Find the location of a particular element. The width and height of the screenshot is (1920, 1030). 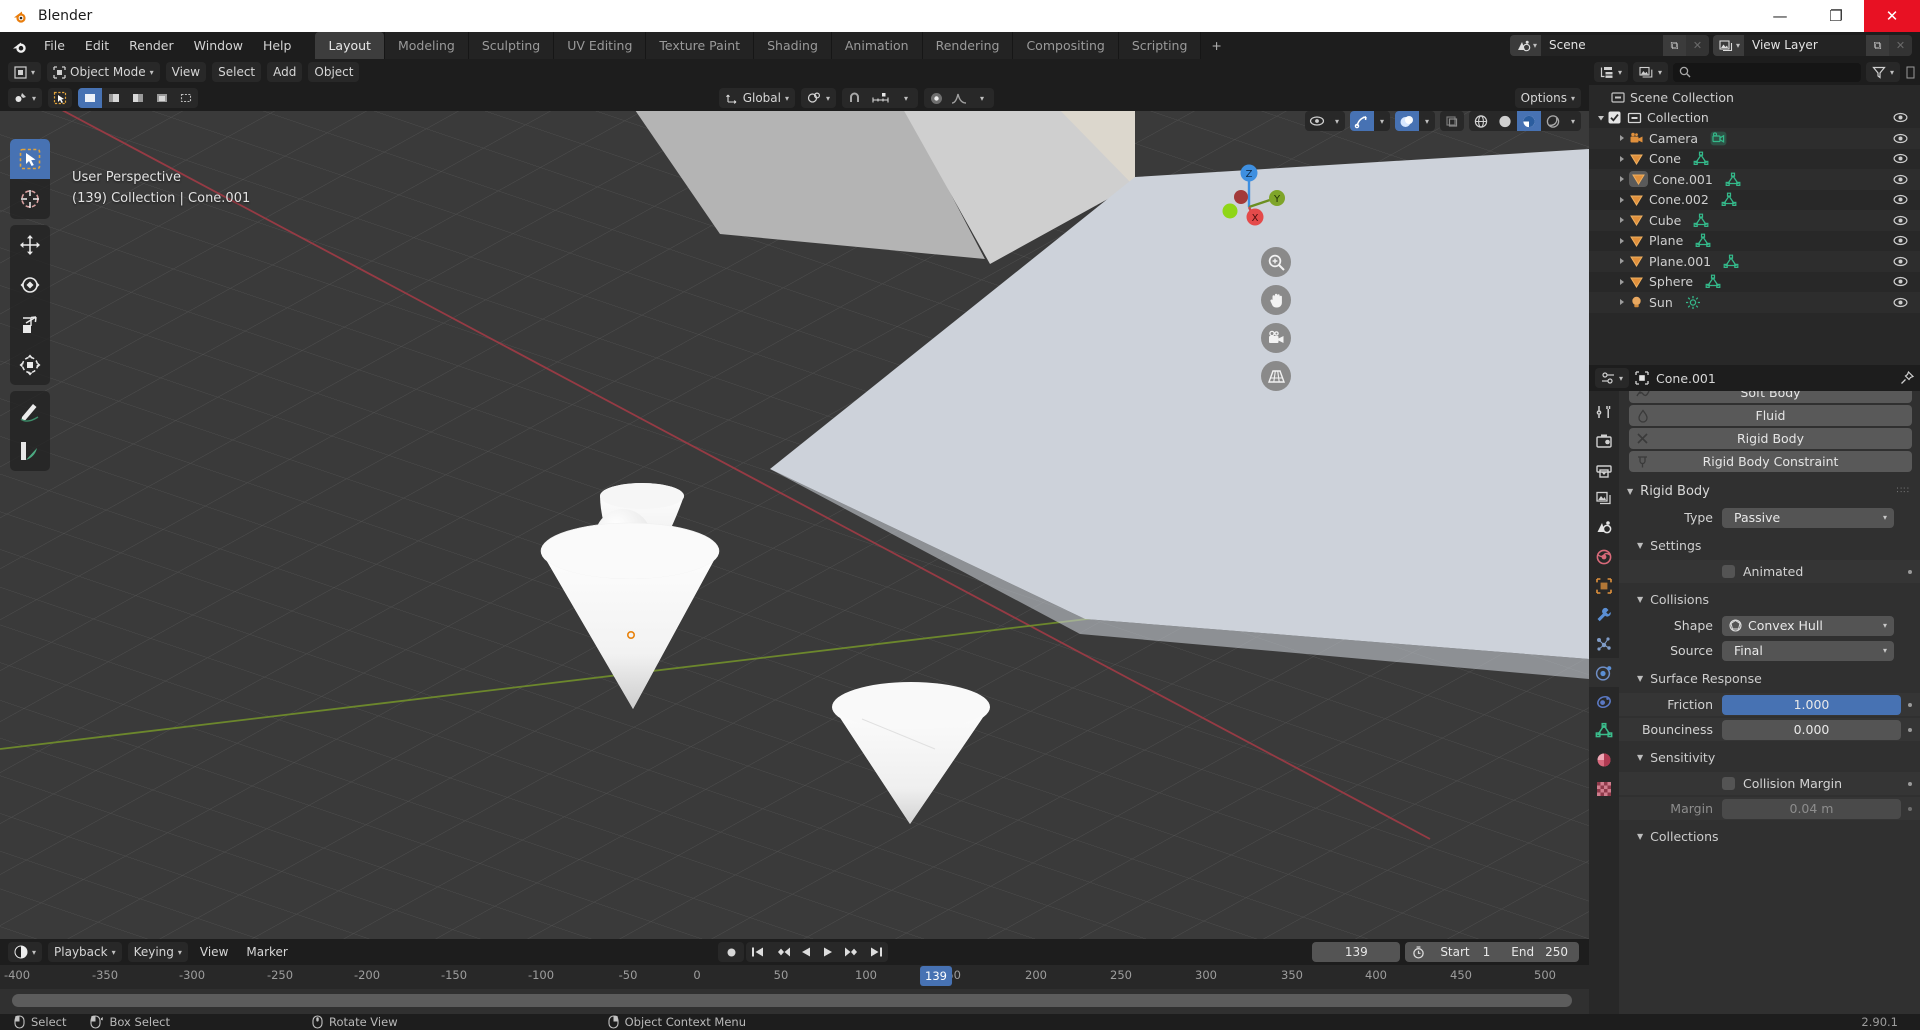

remove-view-layer-icon: ✕ is located at coordinates (1900, 45).